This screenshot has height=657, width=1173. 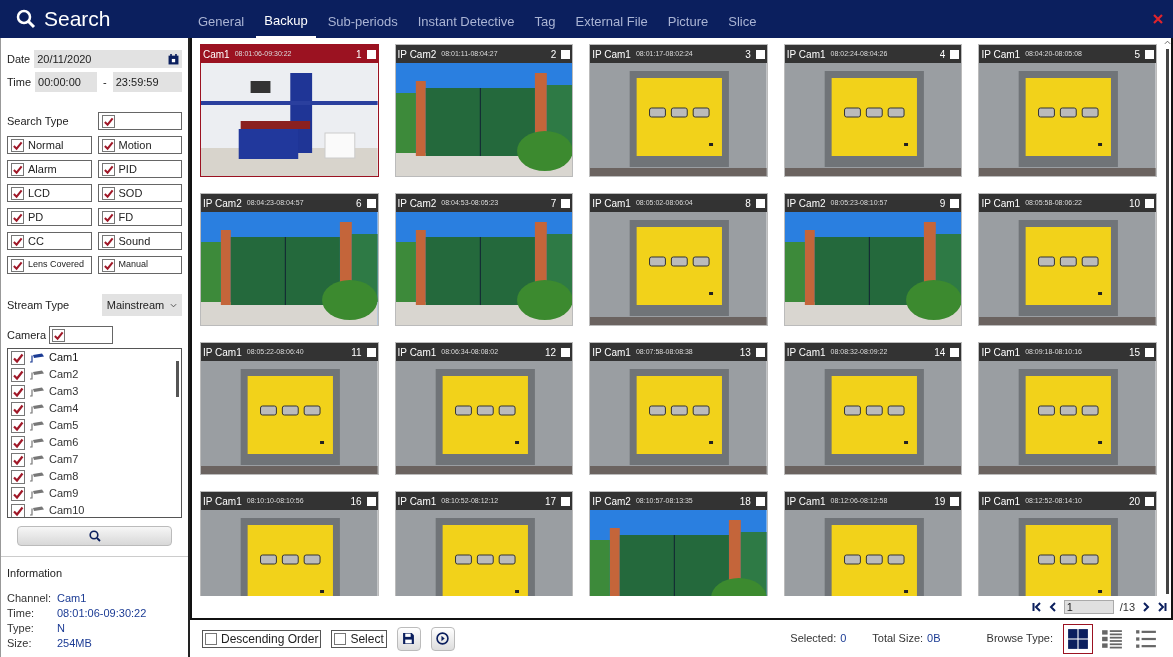 I want to click on chevron-up-icon, so click(x=1167, y=42).